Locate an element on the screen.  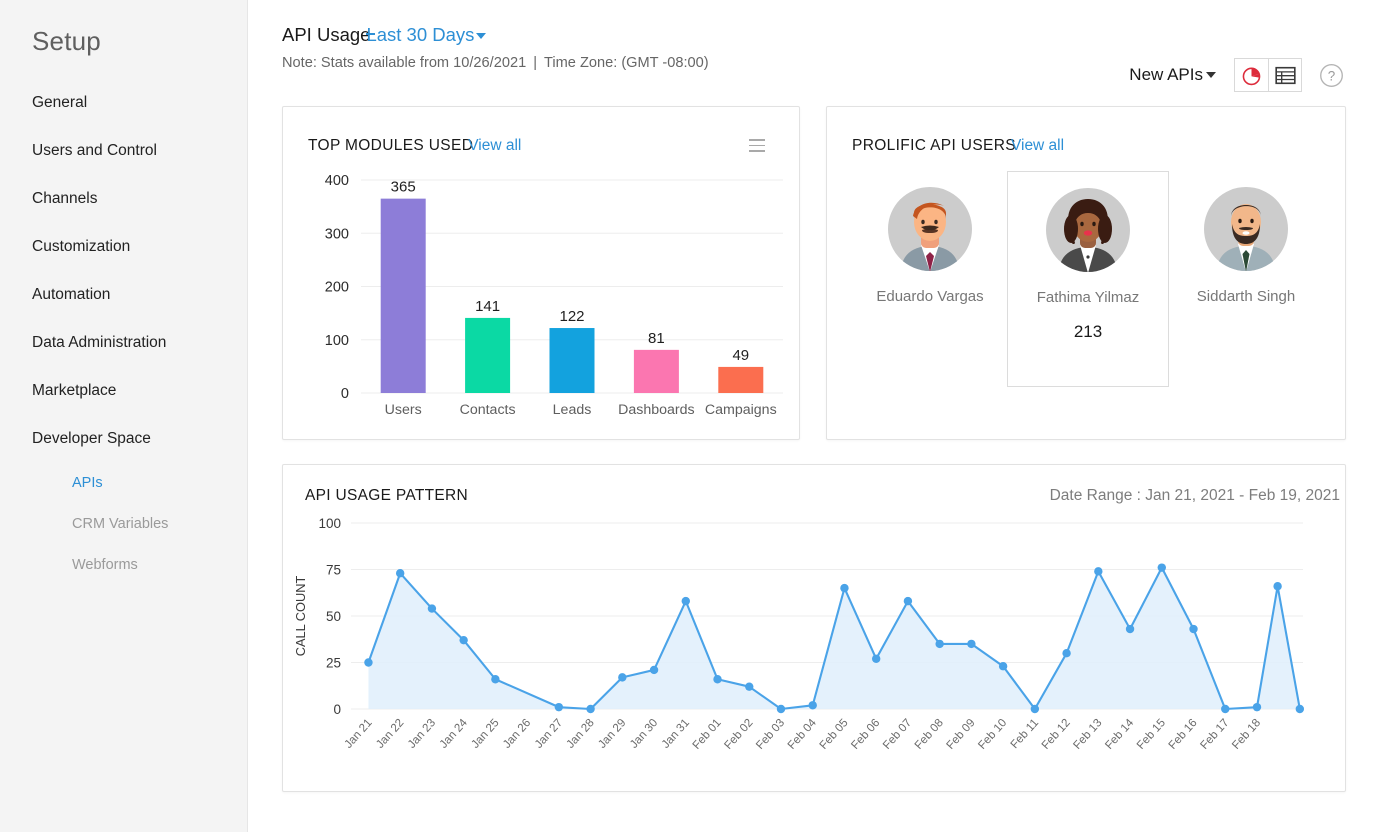
svg-text: 100 is located at coordinates (337, 341).